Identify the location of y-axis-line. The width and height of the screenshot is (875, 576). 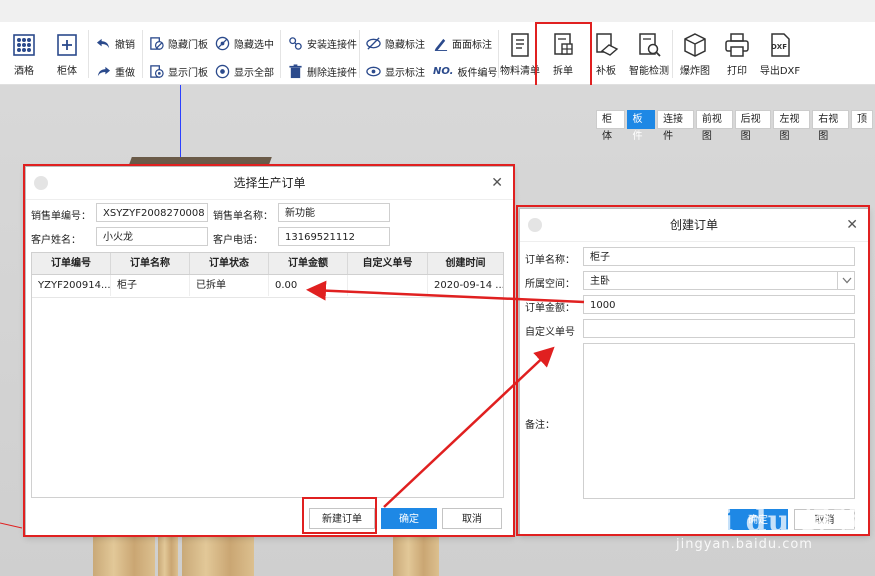
(180, 125).